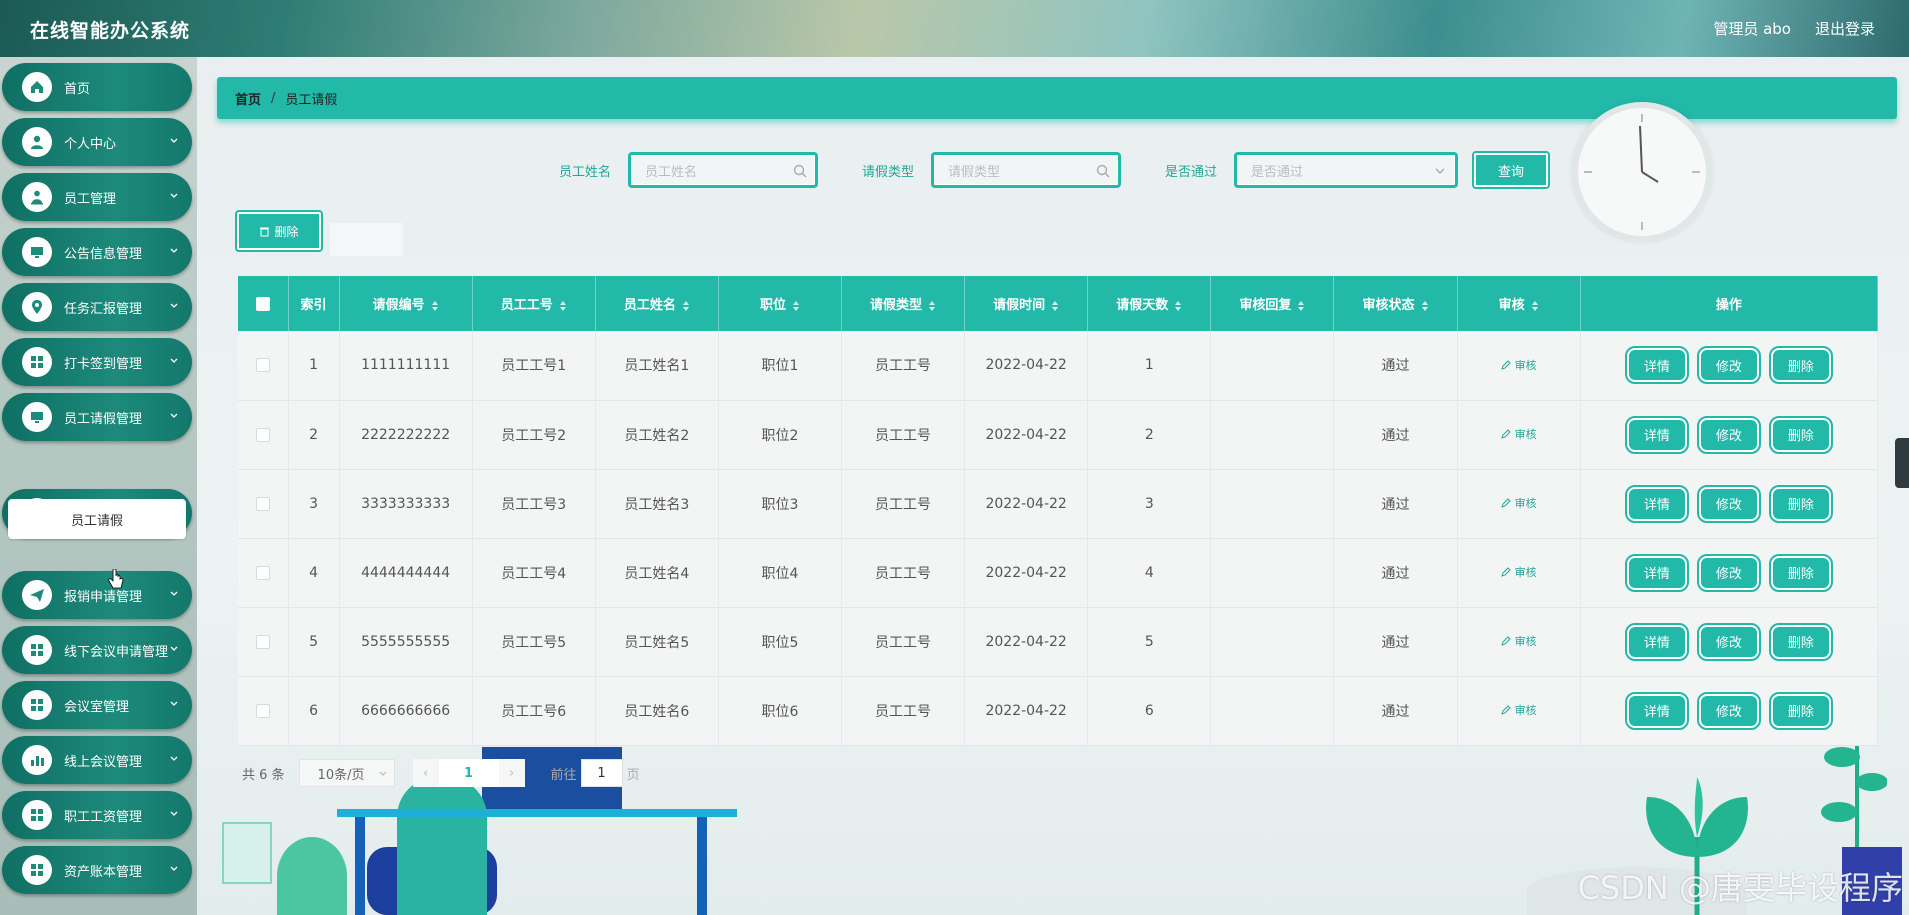 The image size is (1909, 915). Describe the element at coordinates (97, 197) in the screenshot. I see `sidebar-item: 员工管理` at that location.